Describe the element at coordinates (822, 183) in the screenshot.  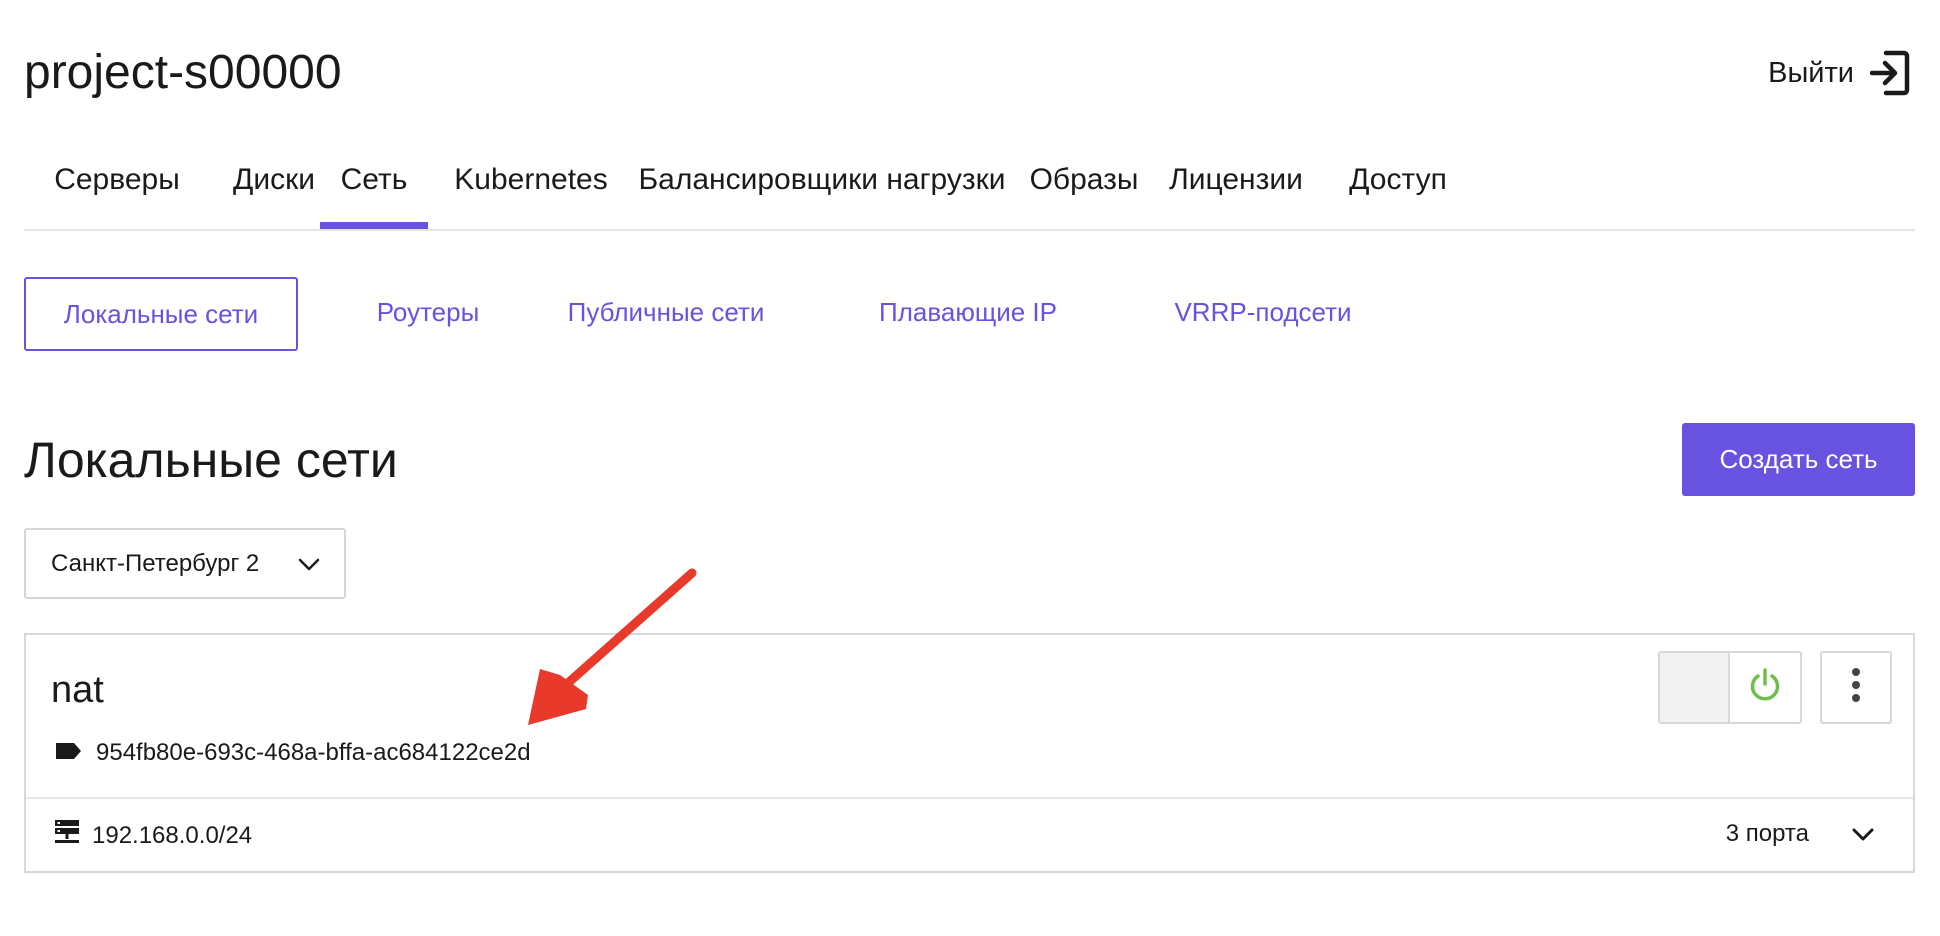
I see `tab-load-balancers: Балансировщики нагрузки` at that location.